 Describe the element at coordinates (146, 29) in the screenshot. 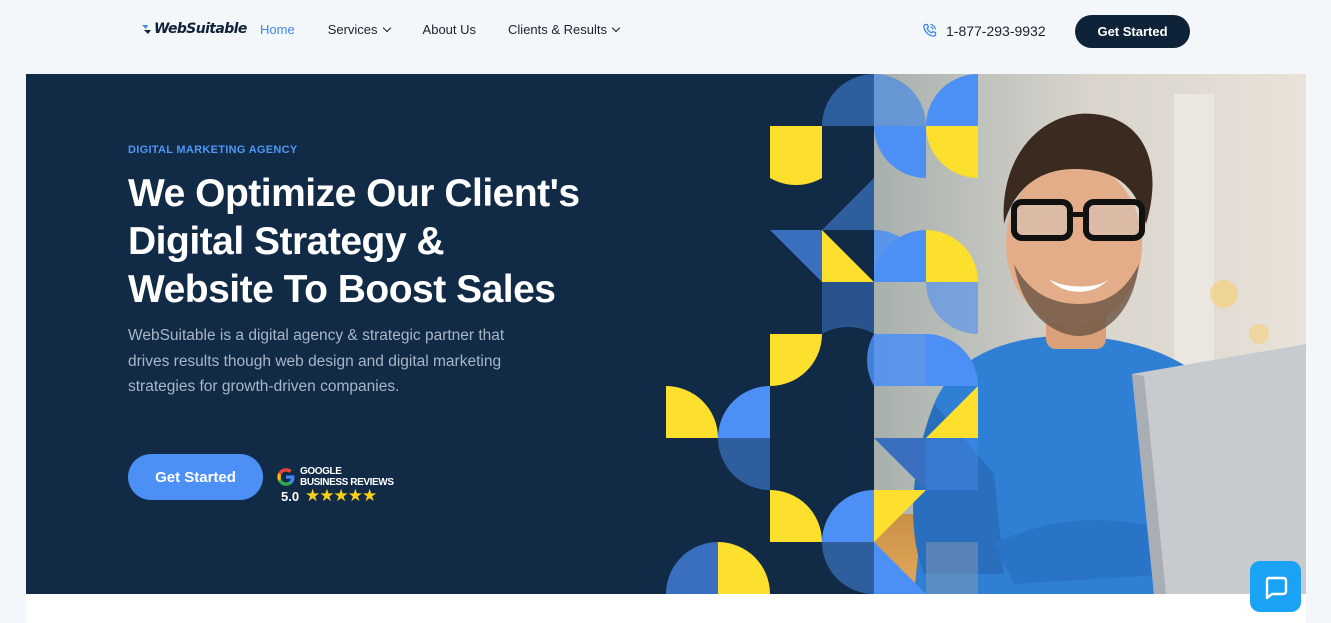

I see `logo-mark-icon` at that location.